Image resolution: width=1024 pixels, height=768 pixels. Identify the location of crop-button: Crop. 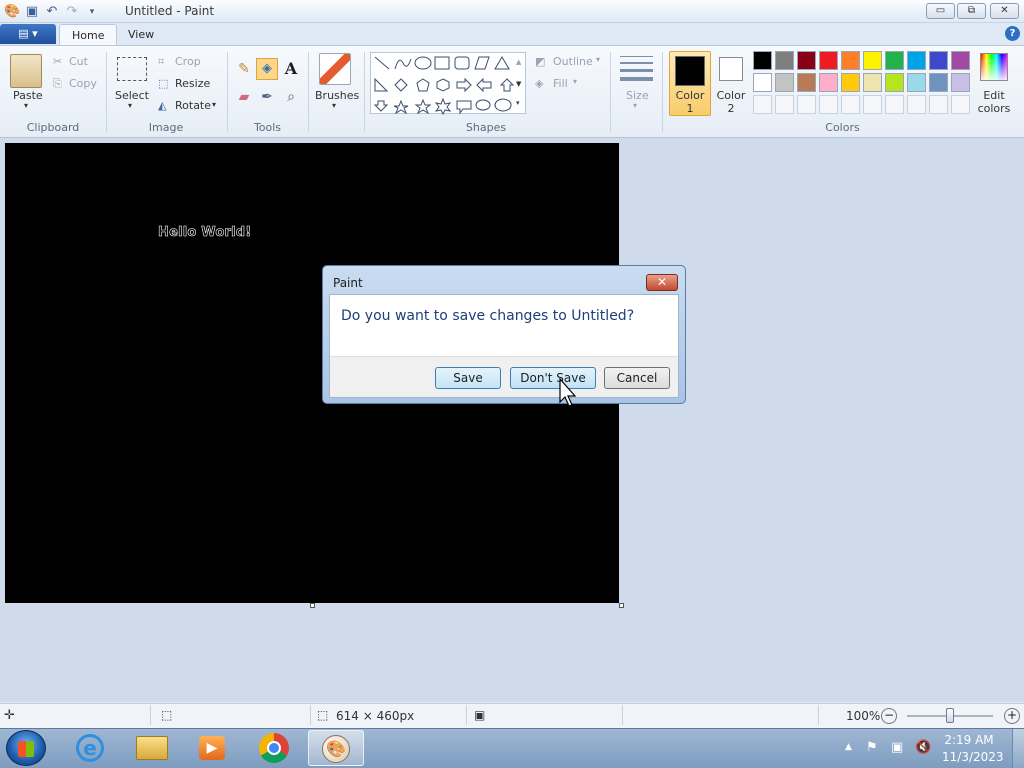
(188, 61).